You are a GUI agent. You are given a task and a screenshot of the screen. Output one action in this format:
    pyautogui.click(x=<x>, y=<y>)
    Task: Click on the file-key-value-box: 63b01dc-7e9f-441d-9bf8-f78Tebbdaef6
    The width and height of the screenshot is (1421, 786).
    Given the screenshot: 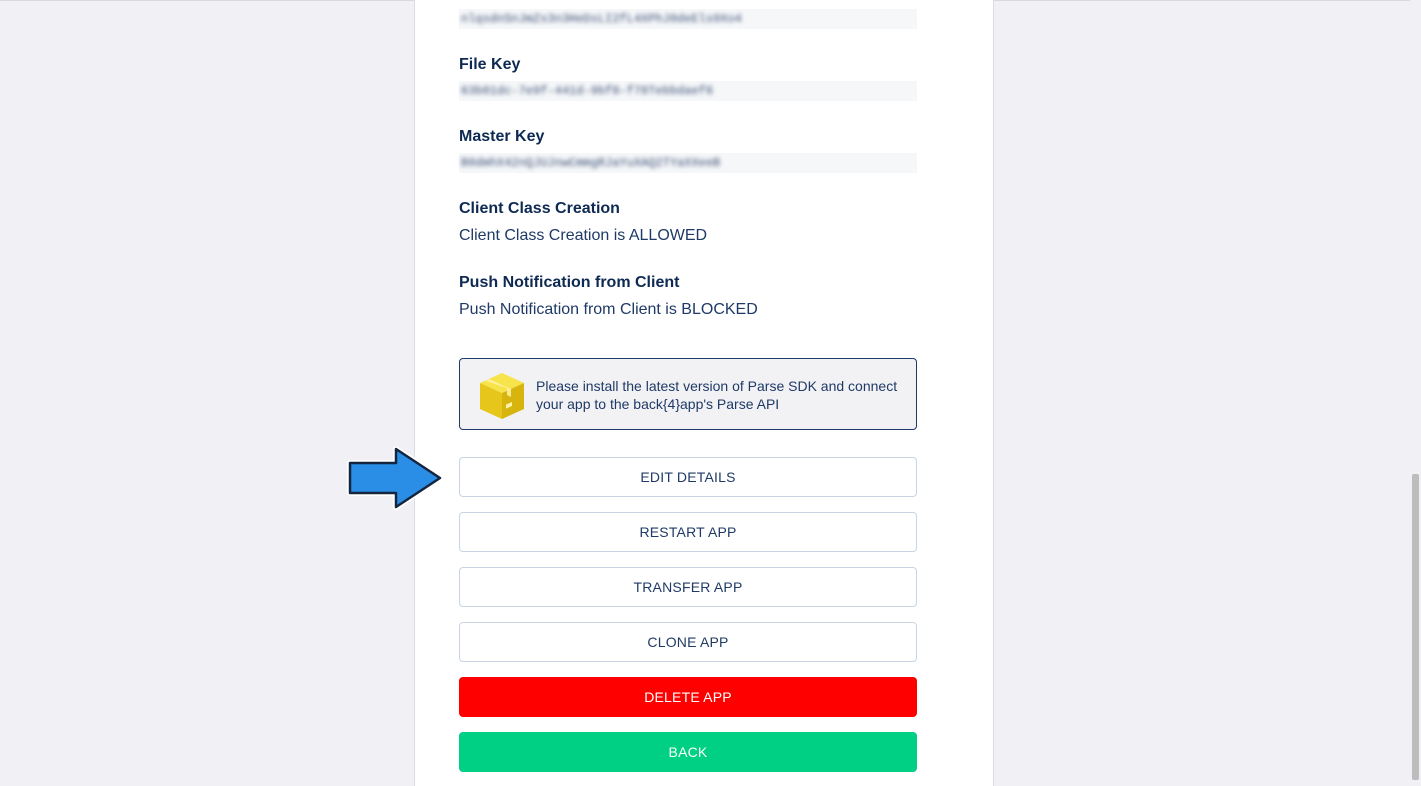 What is the action you would take?
    pyautogui.click(x=688, y=91)
    